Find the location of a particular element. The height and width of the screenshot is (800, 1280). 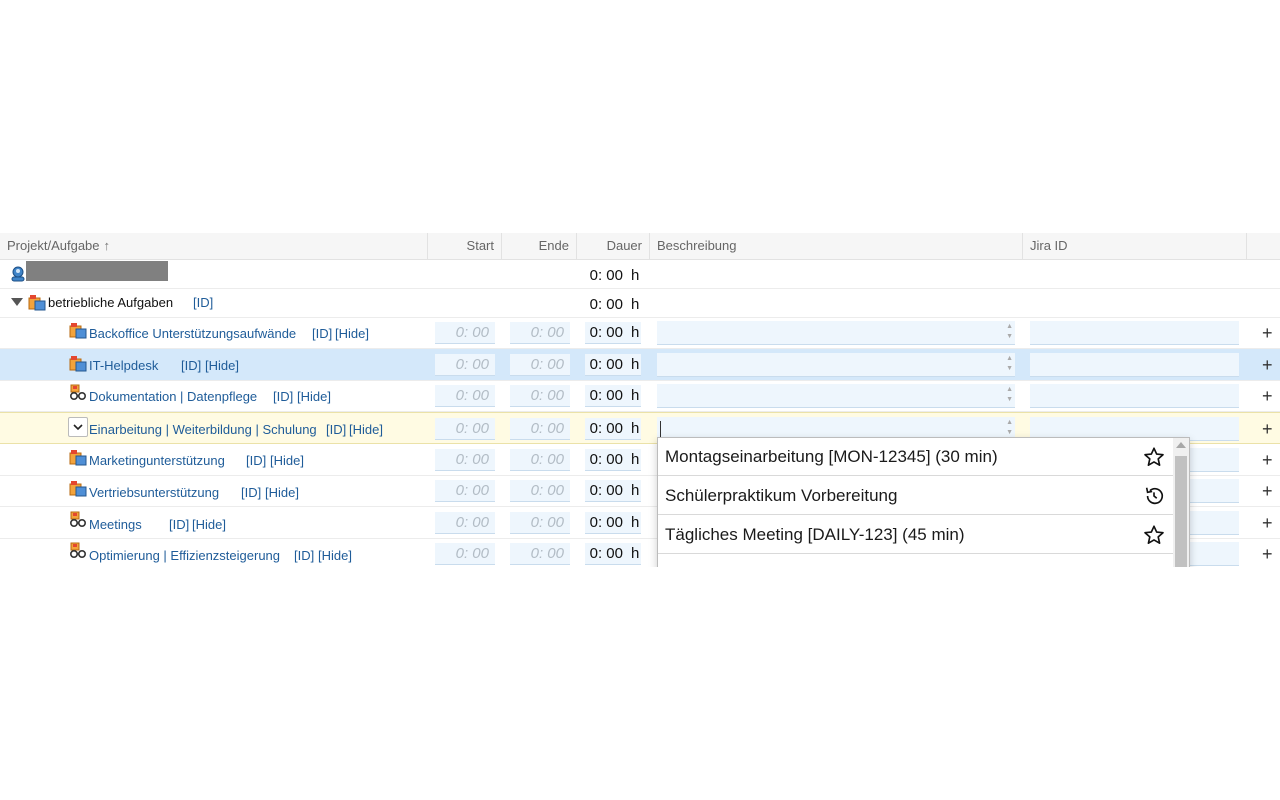

group-id-link: [ID] is located at coordinates (203, 302).